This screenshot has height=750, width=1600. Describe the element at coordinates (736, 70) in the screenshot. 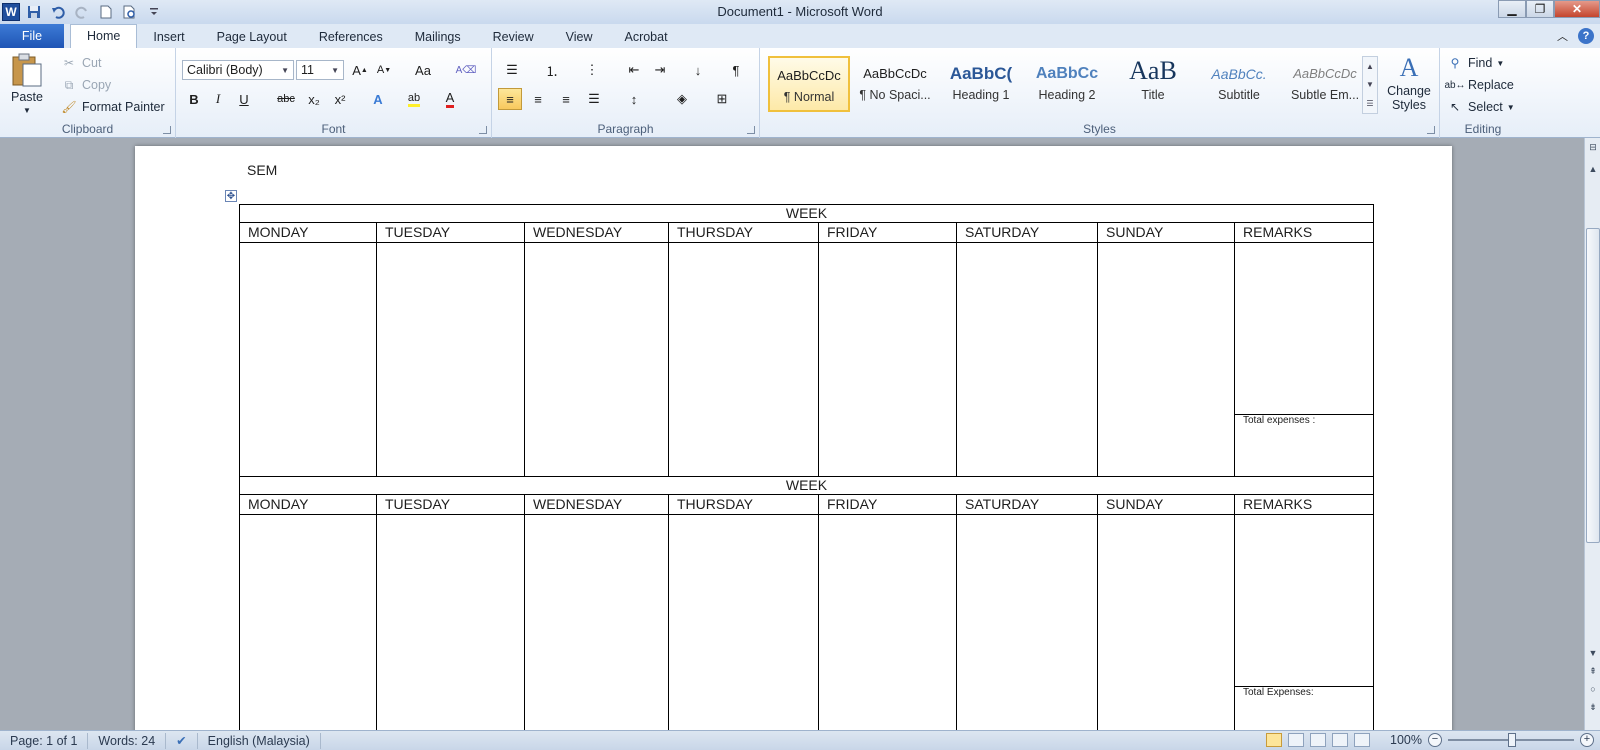

I see `show-formatting-button: ¶` at that location.